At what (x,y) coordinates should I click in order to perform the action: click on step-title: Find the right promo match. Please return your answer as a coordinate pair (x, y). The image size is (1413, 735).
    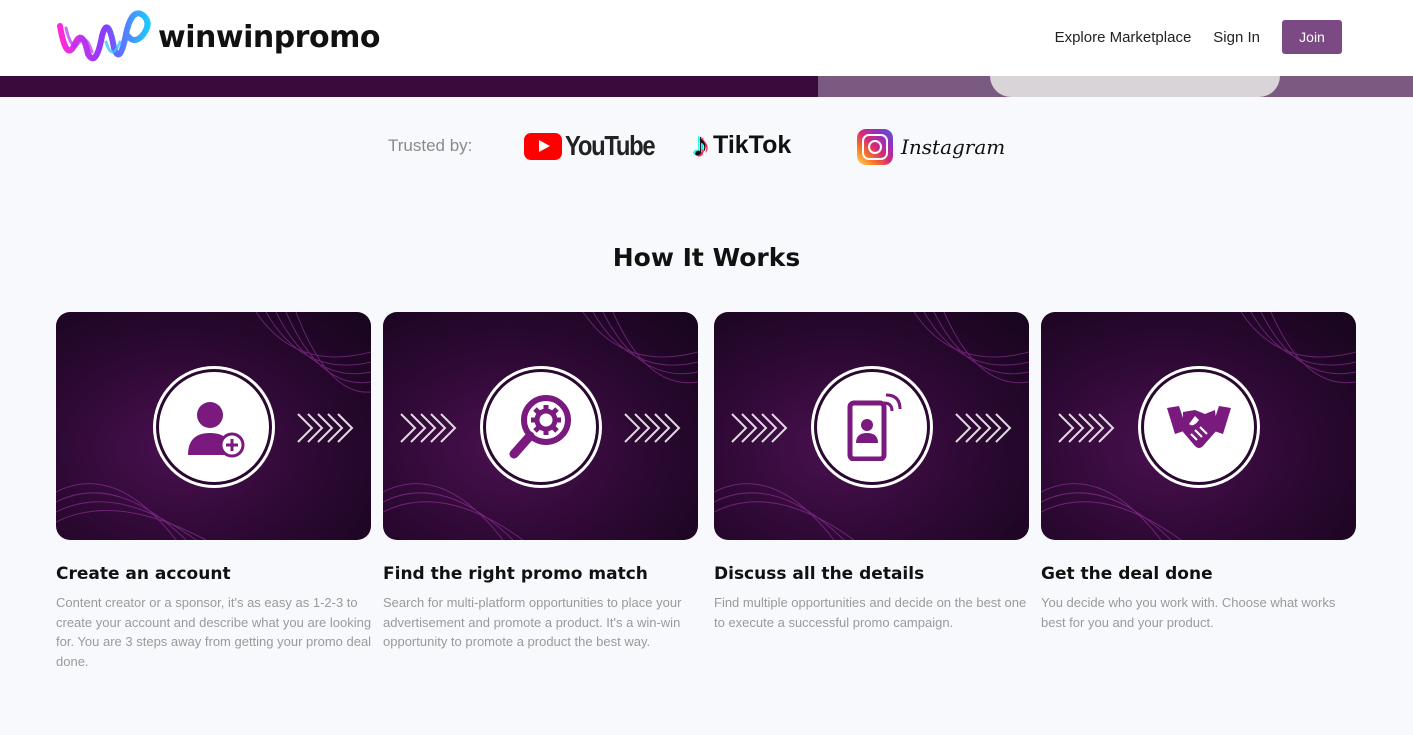
    Looking at the image, I should click on (515, 574).